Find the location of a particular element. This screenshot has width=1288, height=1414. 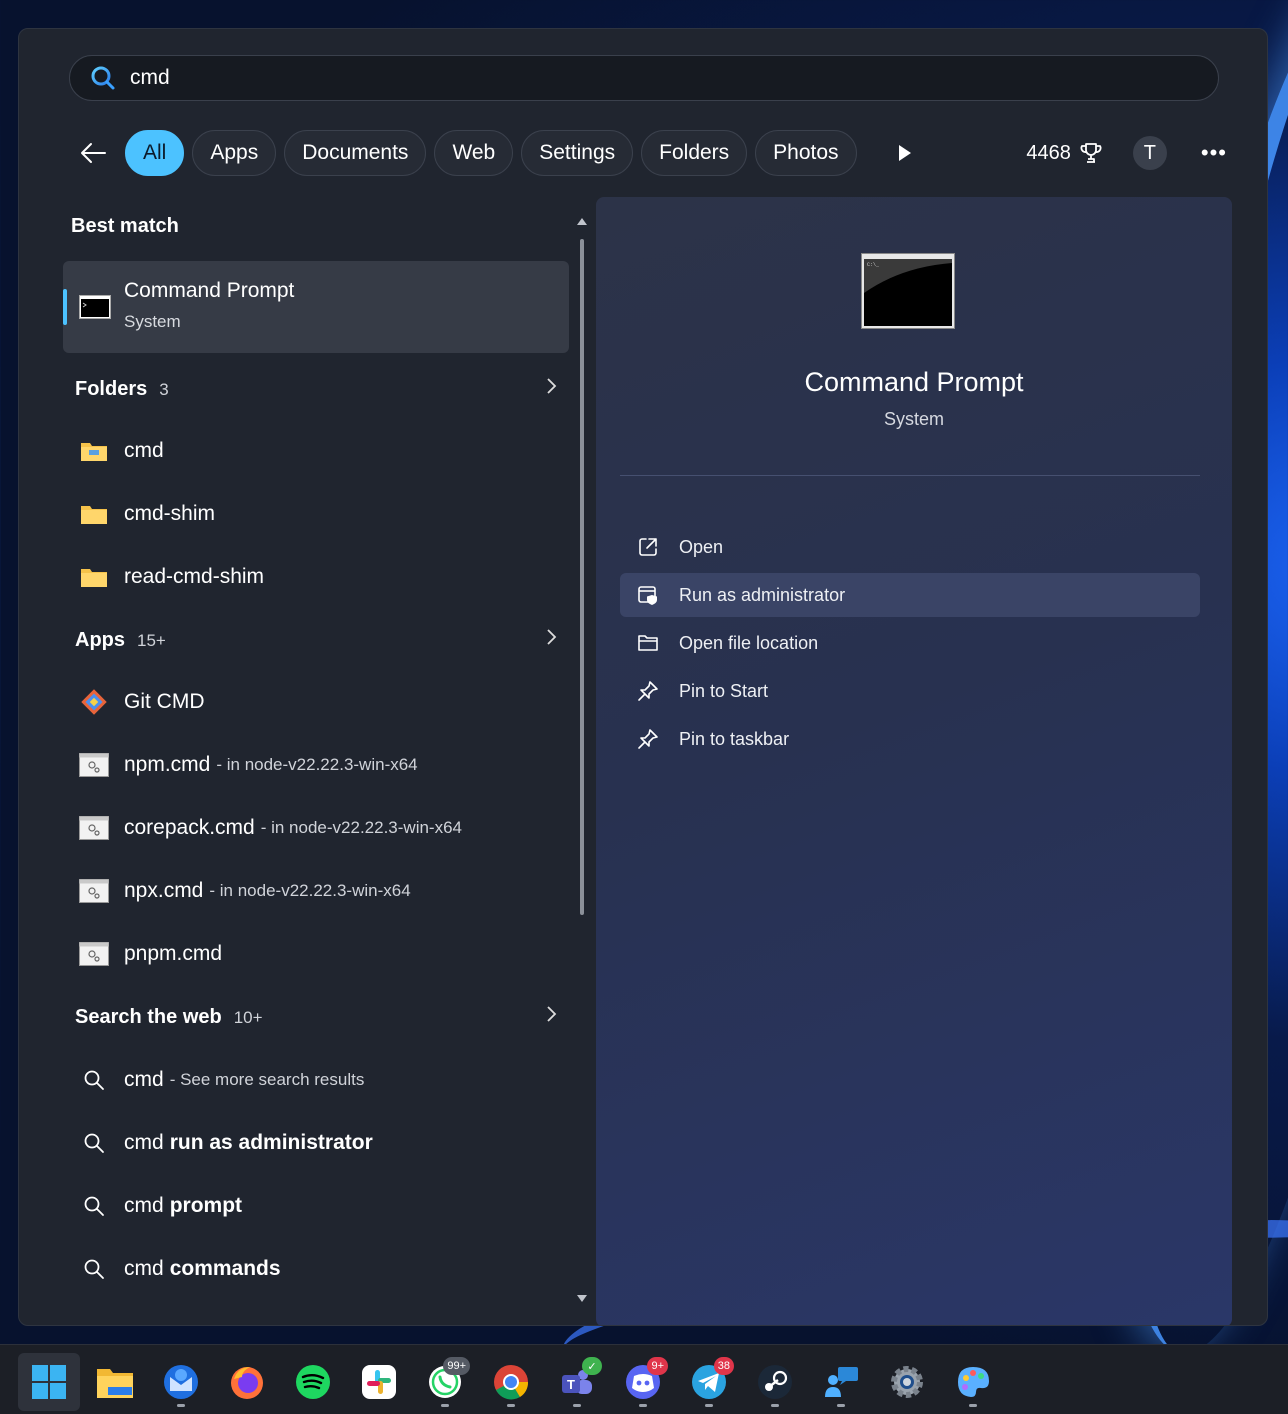

folder-name: cmd is located at coordinates (144, 450).